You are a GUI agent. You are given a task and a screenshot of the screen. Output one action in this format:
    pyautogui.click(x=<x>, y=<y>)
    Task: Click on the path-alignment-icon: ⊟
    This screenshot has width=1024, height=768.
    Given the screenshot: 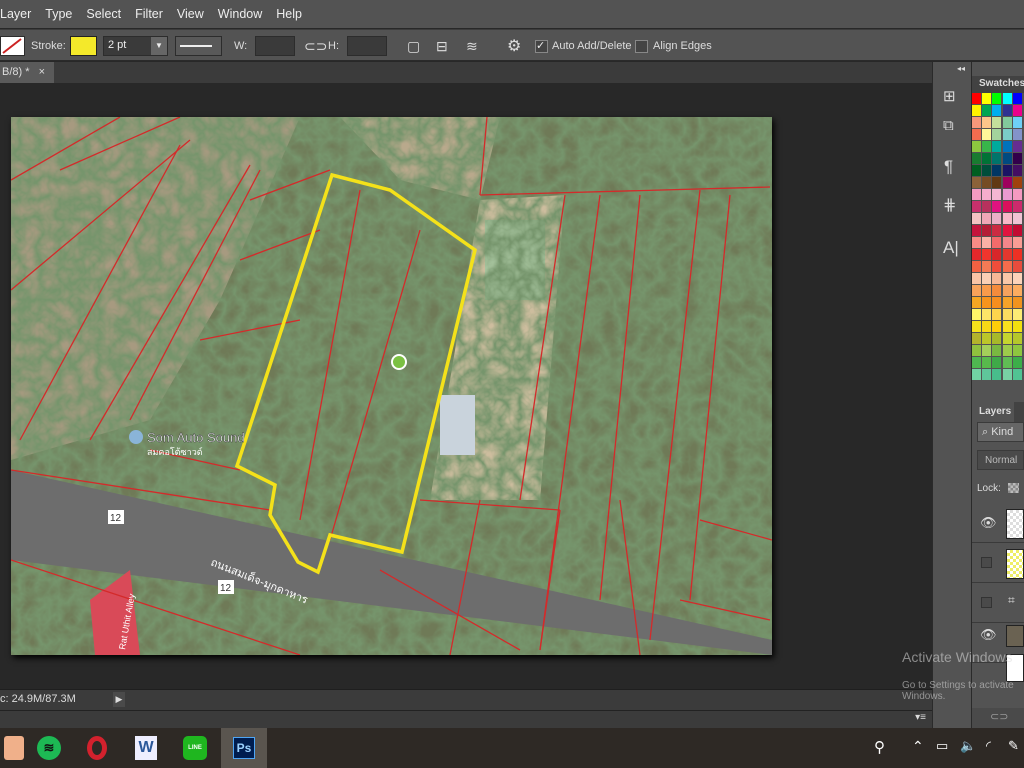 What is the action you would take?
    pyautogui.click(x=442, y=46)
    